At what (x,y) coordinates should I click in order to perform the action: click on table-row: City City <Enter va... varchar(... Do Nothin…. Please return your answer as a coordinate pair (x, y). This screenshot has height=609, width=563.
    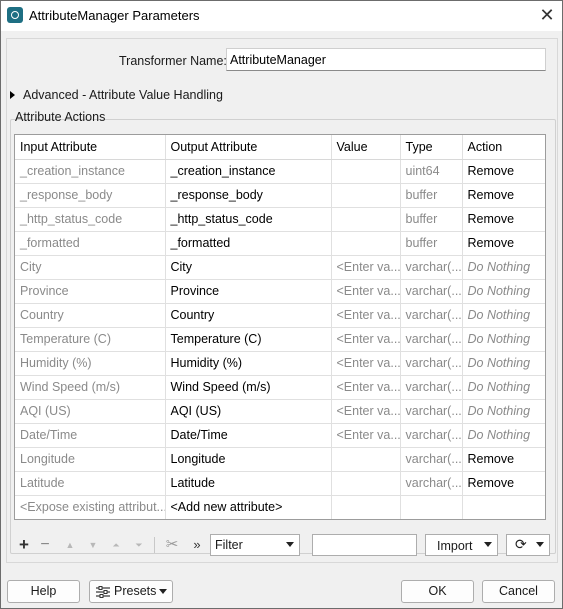
    Looking at the image, I should click on (280, 267).